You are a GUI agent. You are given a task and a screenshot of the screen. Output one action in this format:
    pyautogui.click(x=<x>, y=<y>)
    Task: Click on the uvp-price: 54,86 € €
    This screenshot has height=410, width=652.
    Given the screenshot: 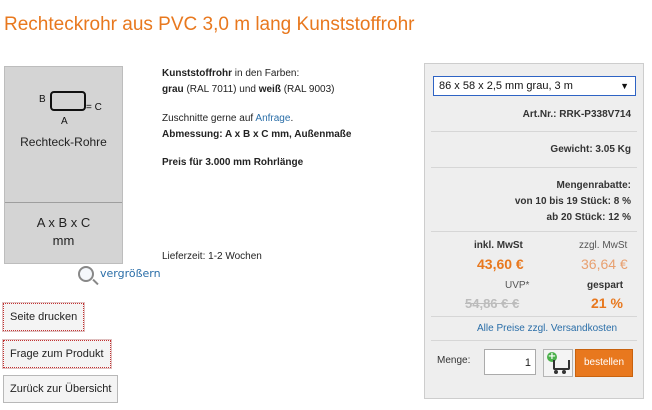 What is the action you would take?
    pyautogui.click(x=492, y=303)
    